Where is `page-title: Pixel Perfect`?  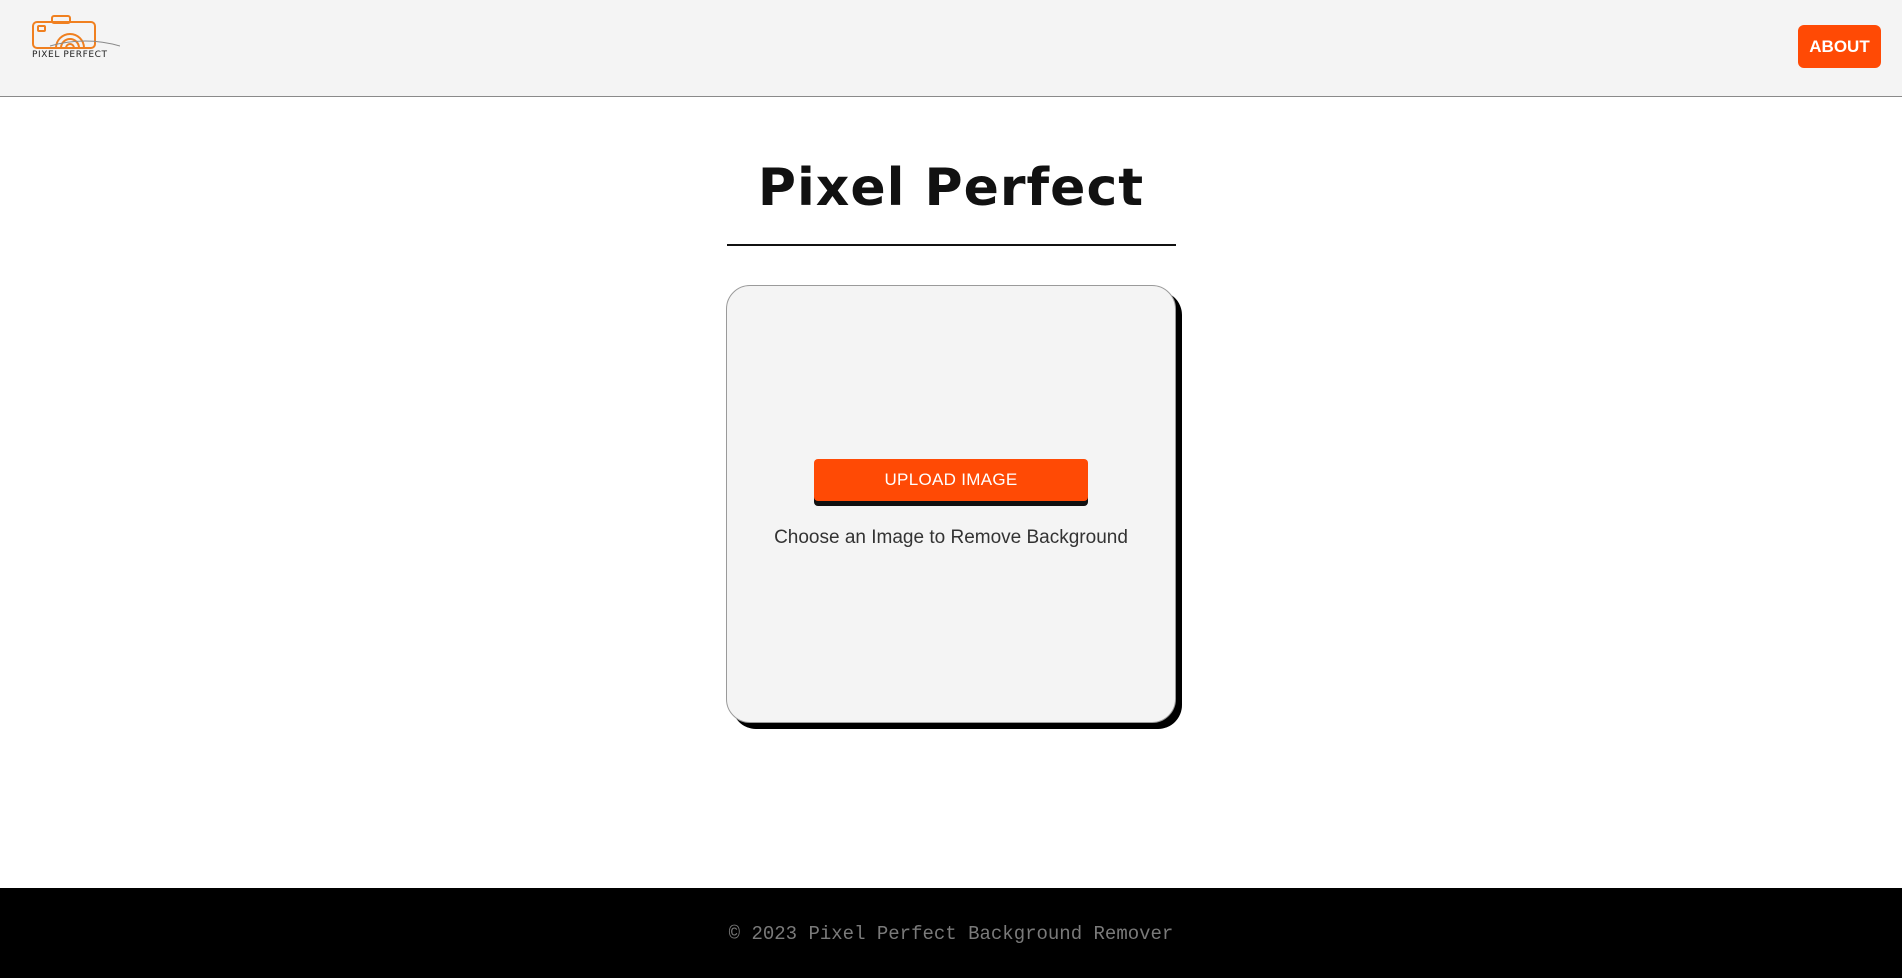
page-title: Pixel Perfect is located at coordinates (951, 188).